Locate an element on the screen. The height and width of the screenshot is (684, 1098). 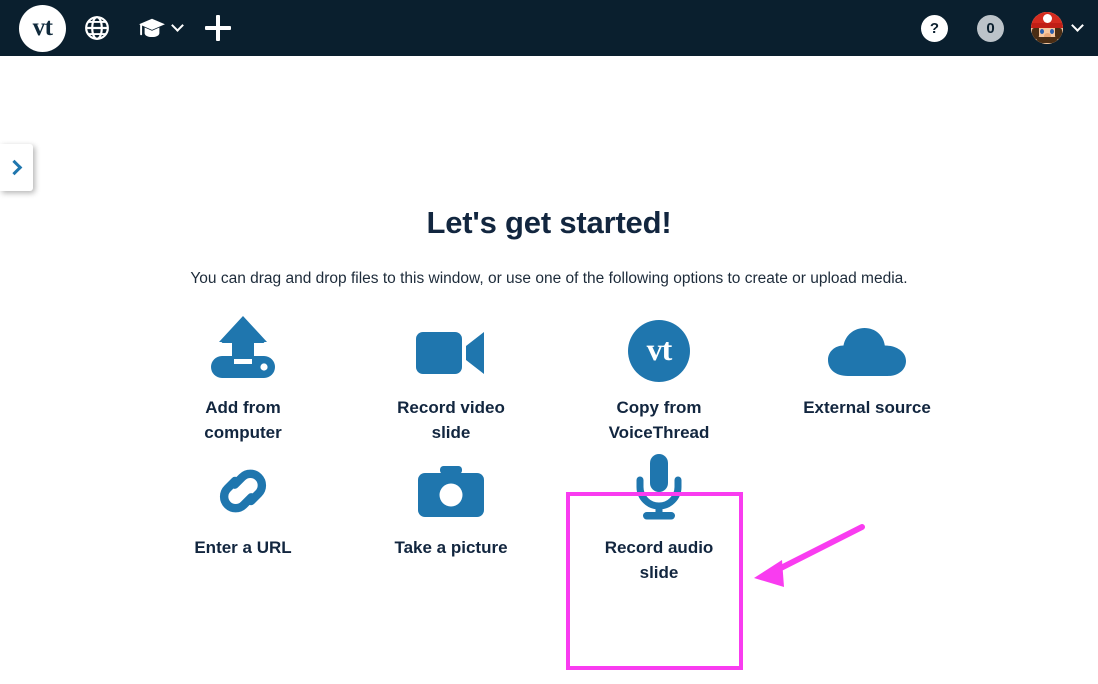
voicethread-icon: vt is located at coordinates (659, 344).